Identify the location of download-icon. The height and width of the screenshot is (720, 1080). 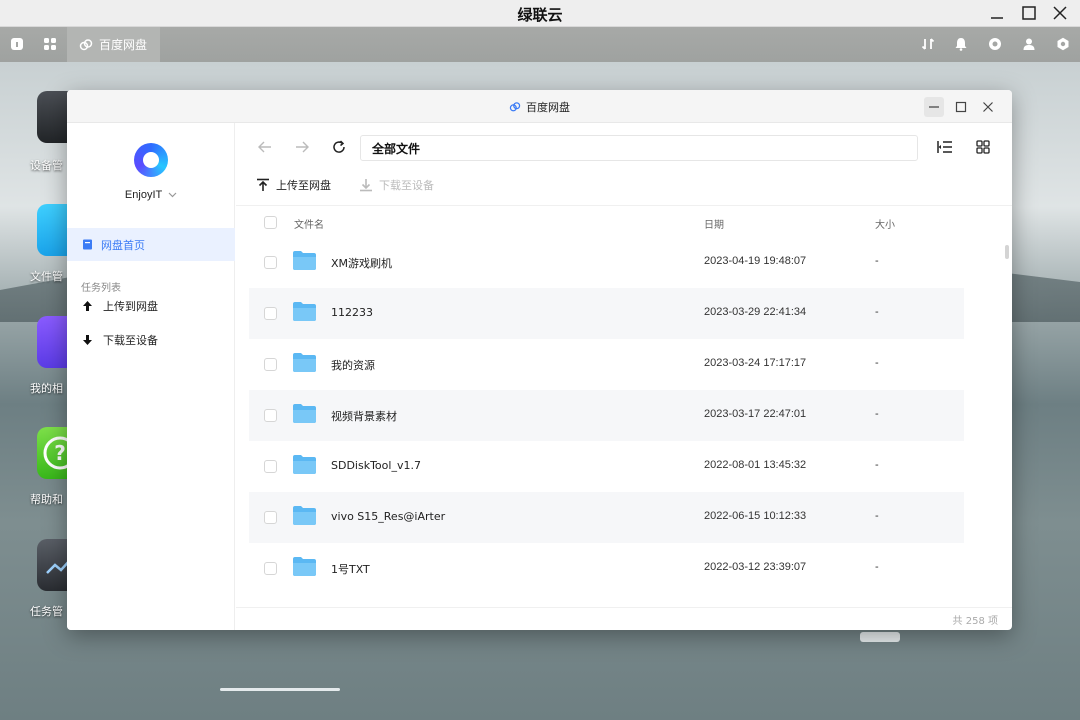
(366, 185).